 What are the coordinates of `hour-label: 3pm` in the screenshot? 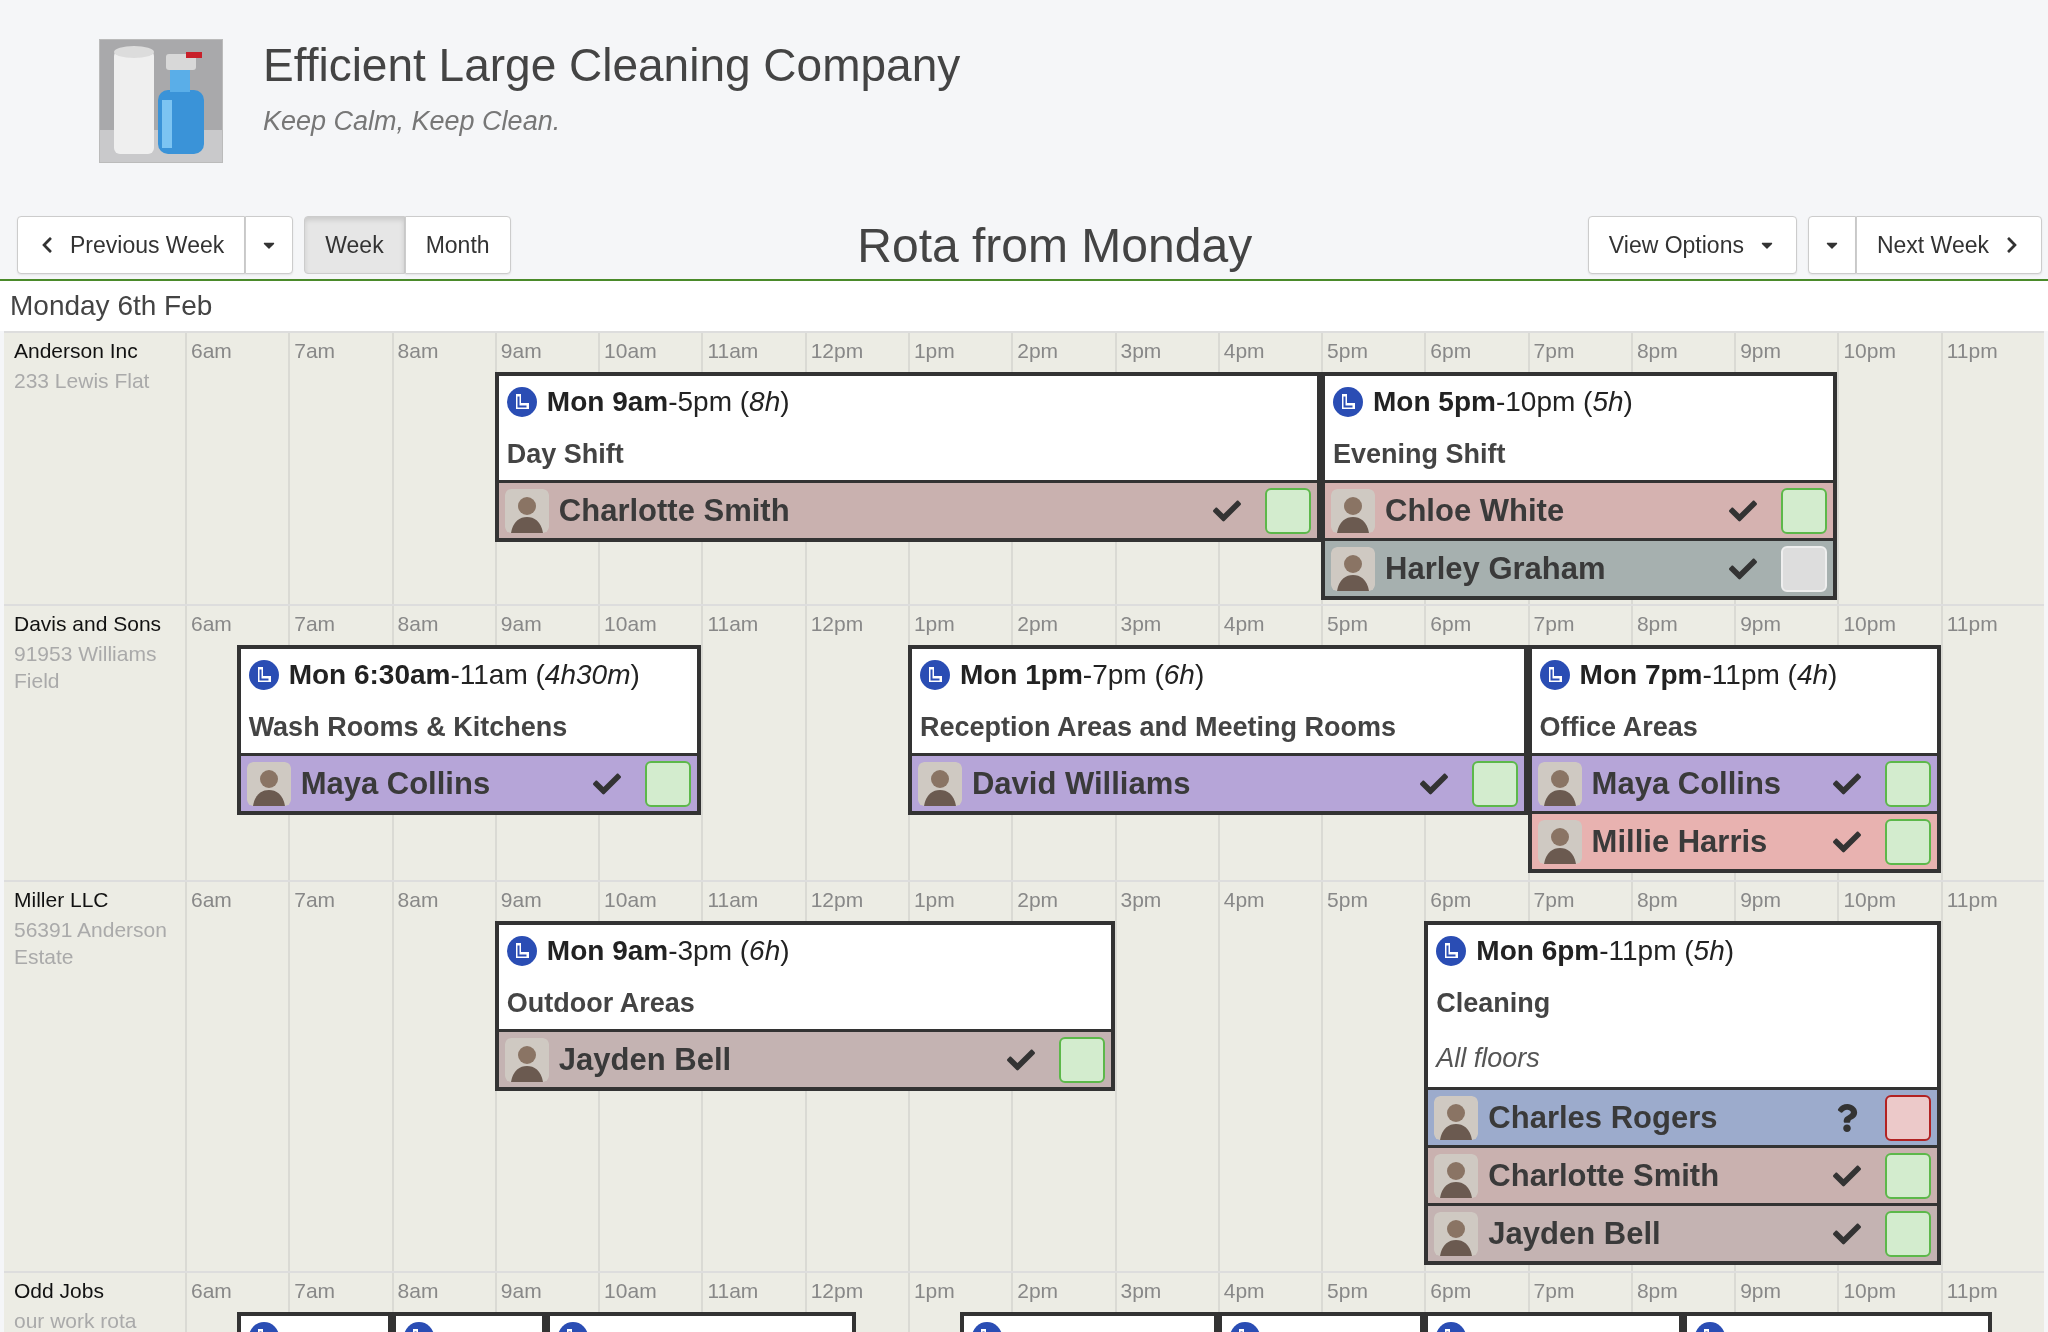 It's located at (1141, 350).